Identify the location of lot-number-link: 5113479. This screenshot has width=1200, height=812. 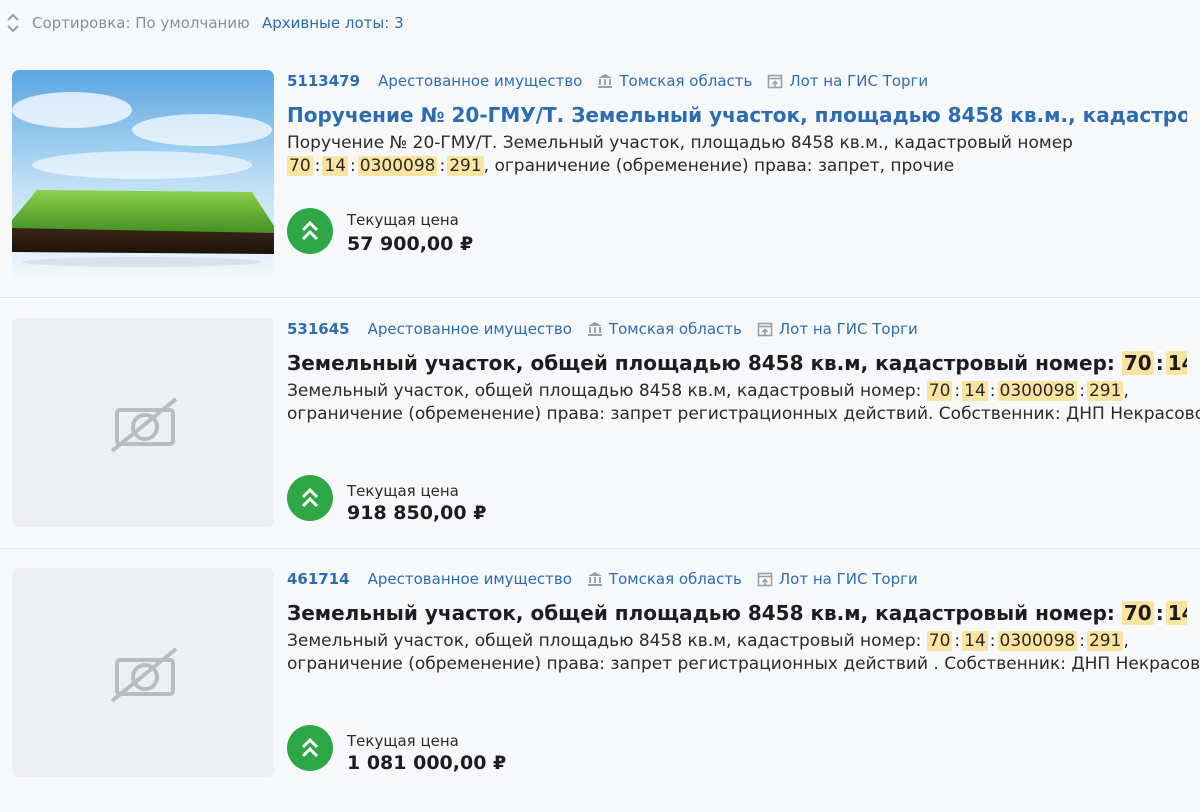
(323, 81).